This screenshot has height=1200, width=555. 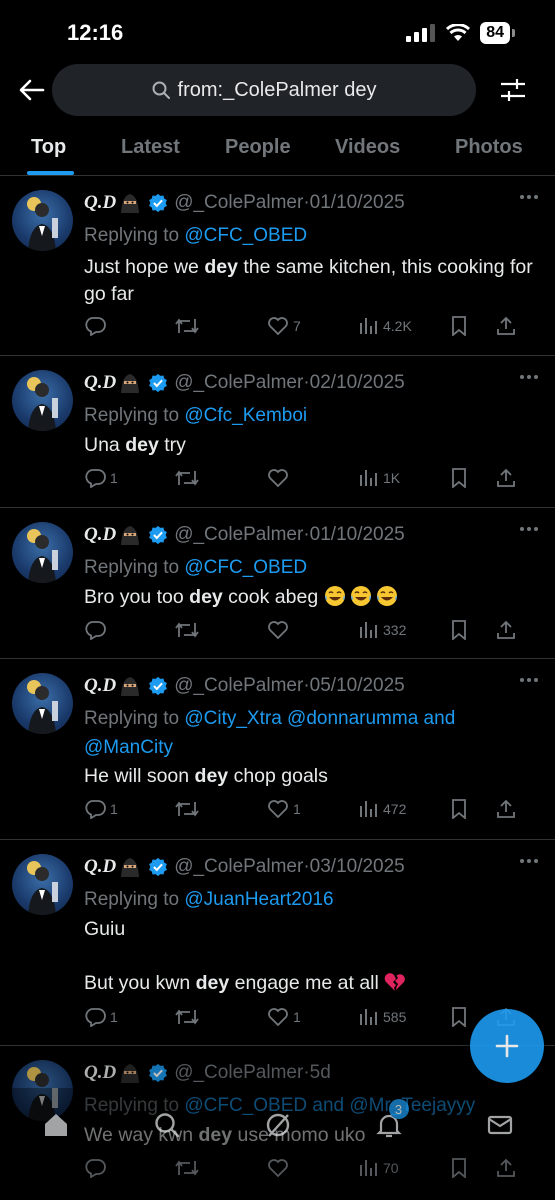 What do you see at coordinates (395, 1017) in the screenshot?
I see `view-count: 585` at bounding box center [395, 1017].